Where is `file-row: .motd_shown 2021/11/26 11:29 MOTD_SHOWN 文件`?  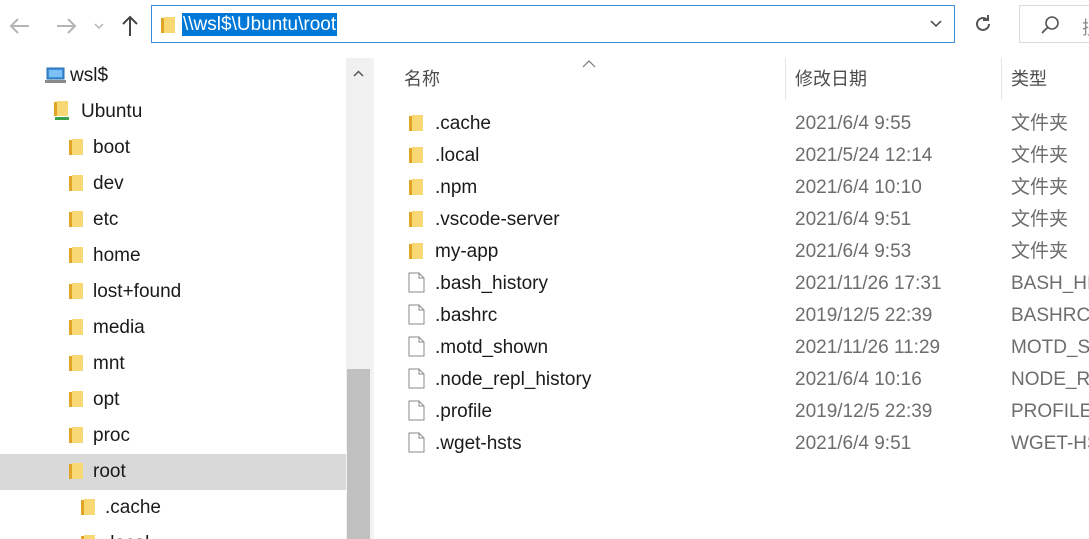
file-row: .motd_shown 2021/11/26 11:29 MOTD_SHOWN 文件 is located at coordinates (731, 348).